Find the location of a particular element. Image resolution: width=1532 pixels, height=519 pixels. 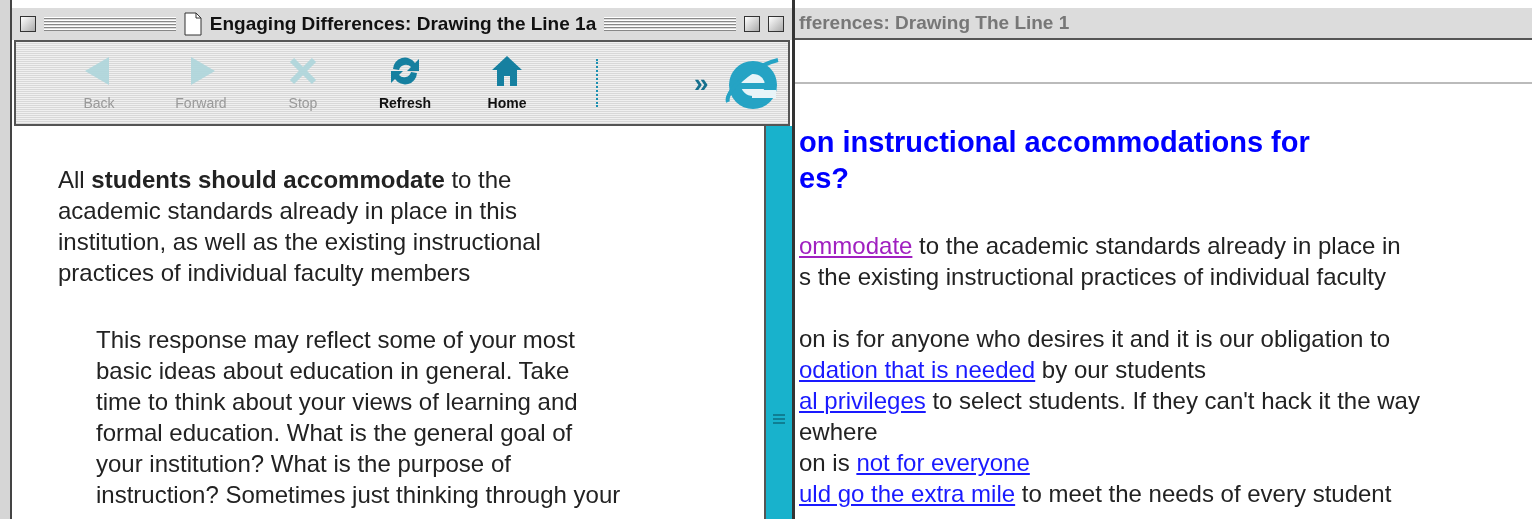

link: ommodate is located at coordinates (856, 245).